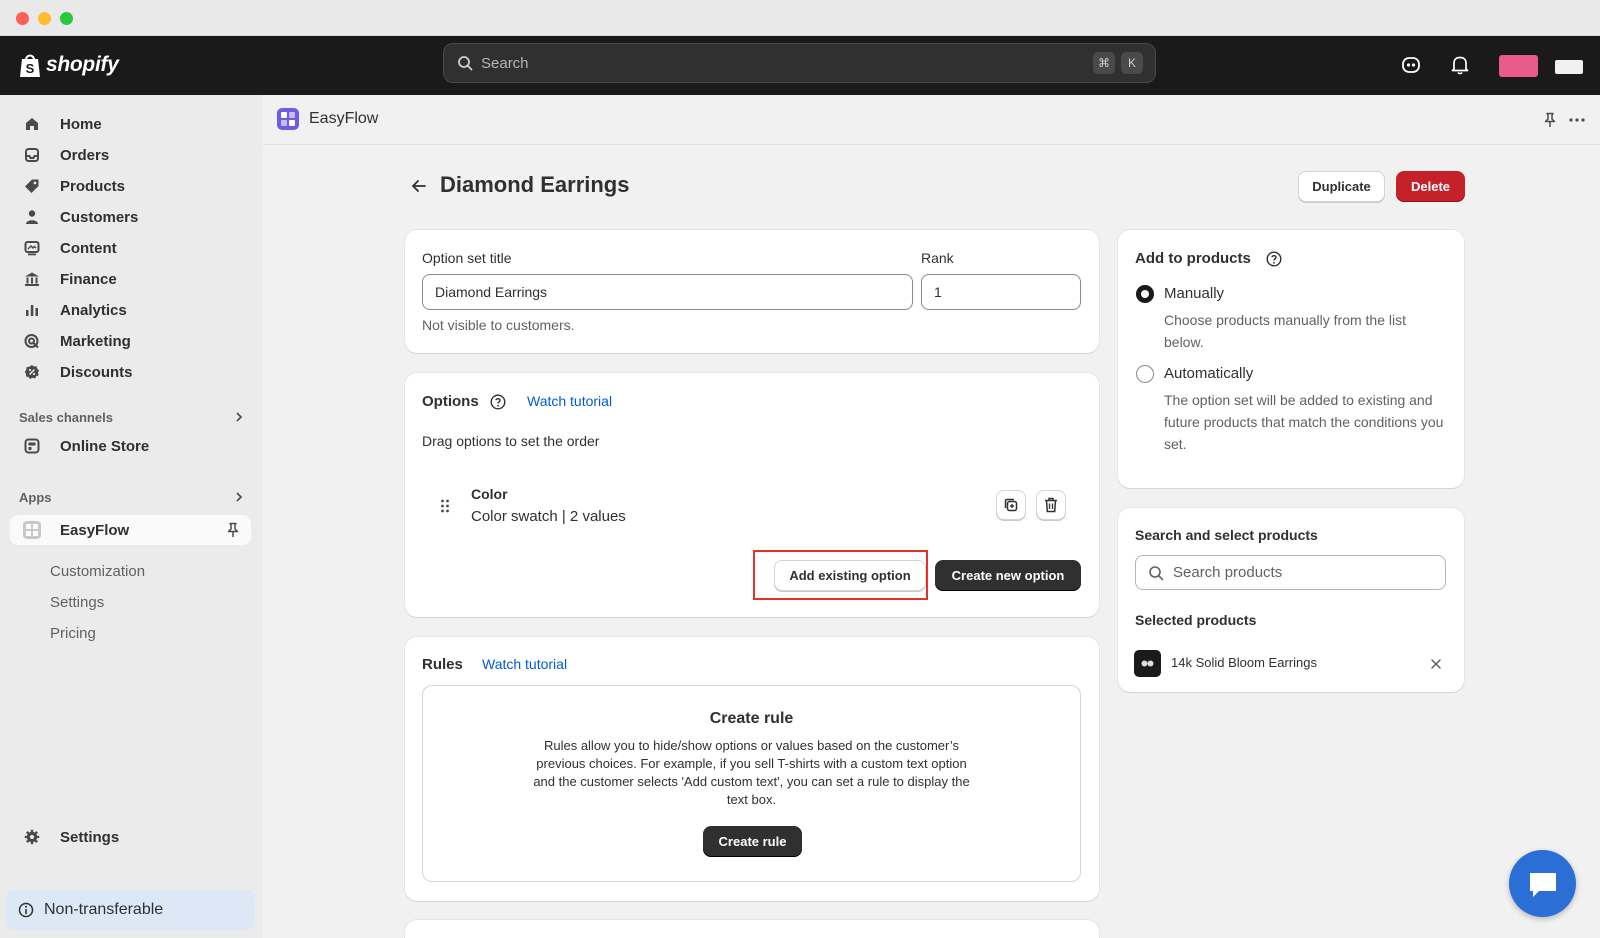 The width and height of the screenshot is (1600, 938). What do you see at coordinates (569, 401) in the screenshot?
I see `options-watch-tutorial-link: Watch tutorial` at bounding box center [569, 401].